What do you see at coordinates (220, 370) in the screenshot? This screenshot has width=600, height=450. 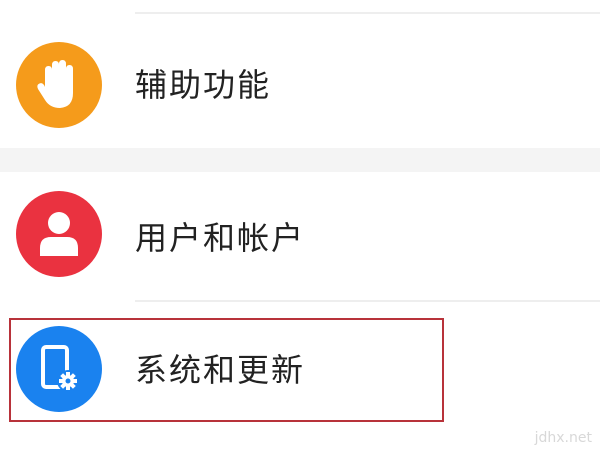 I see `settings-item-label: 系统和更新` at bounding box center [220, 370].